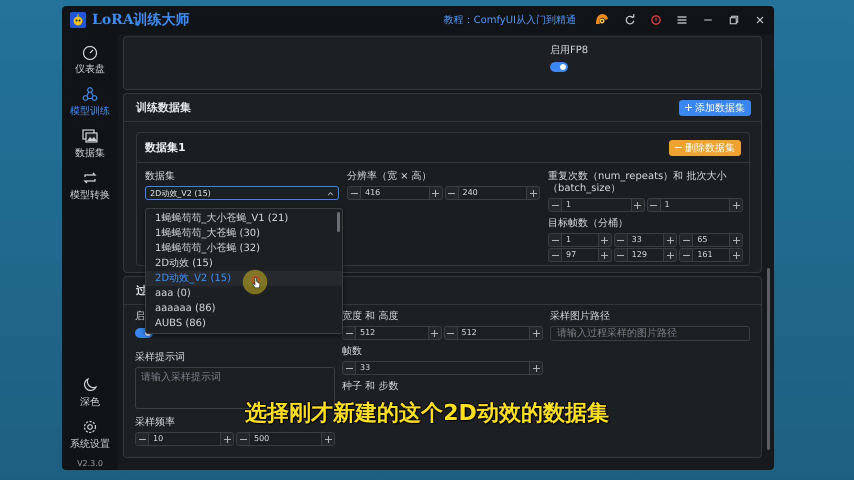  I want to click on menu-icon, so click(682, 20).